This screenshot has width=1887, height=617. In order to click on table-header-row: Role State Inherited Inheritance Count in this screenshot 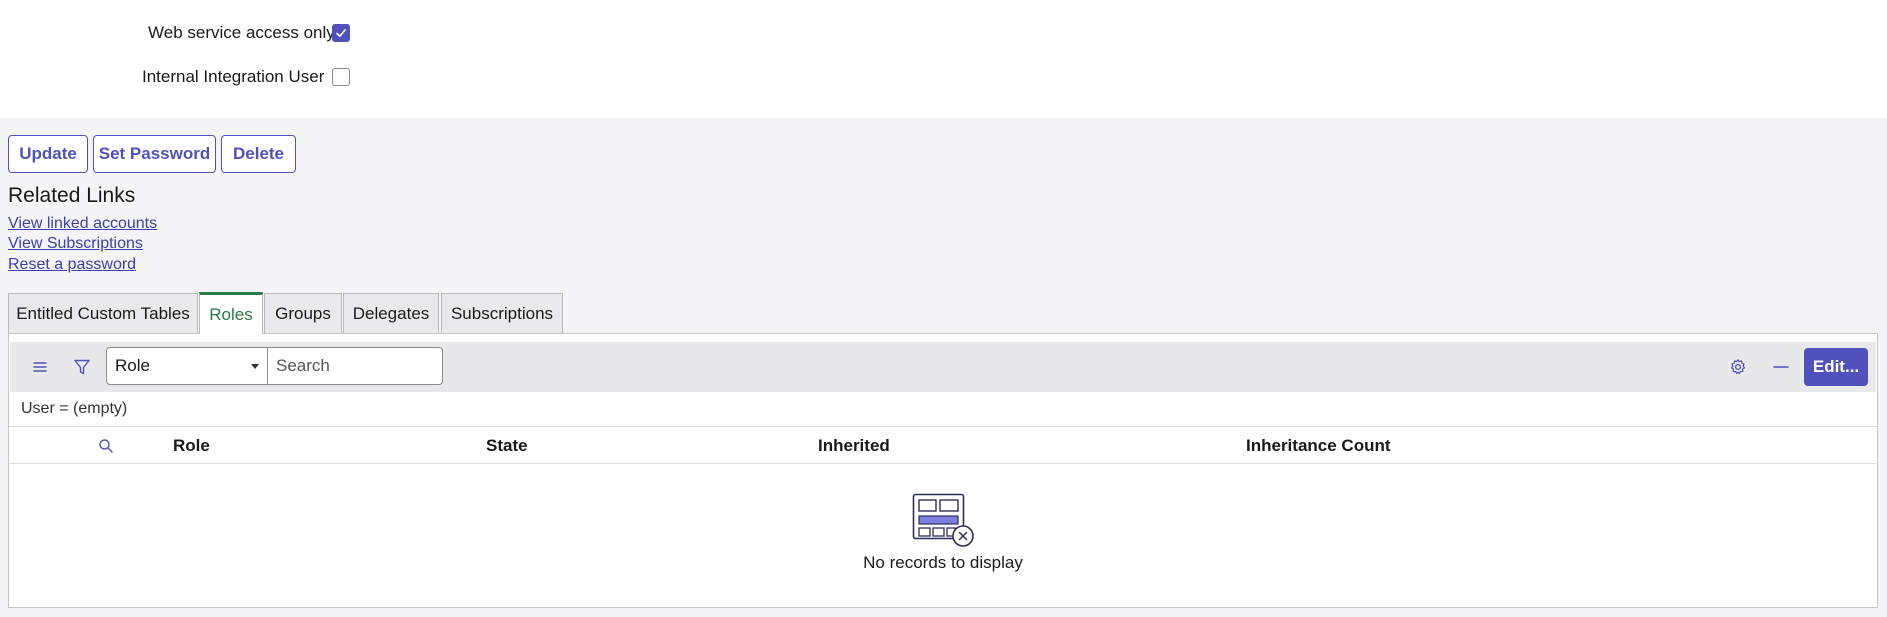, I will do `click(943, 445)`.